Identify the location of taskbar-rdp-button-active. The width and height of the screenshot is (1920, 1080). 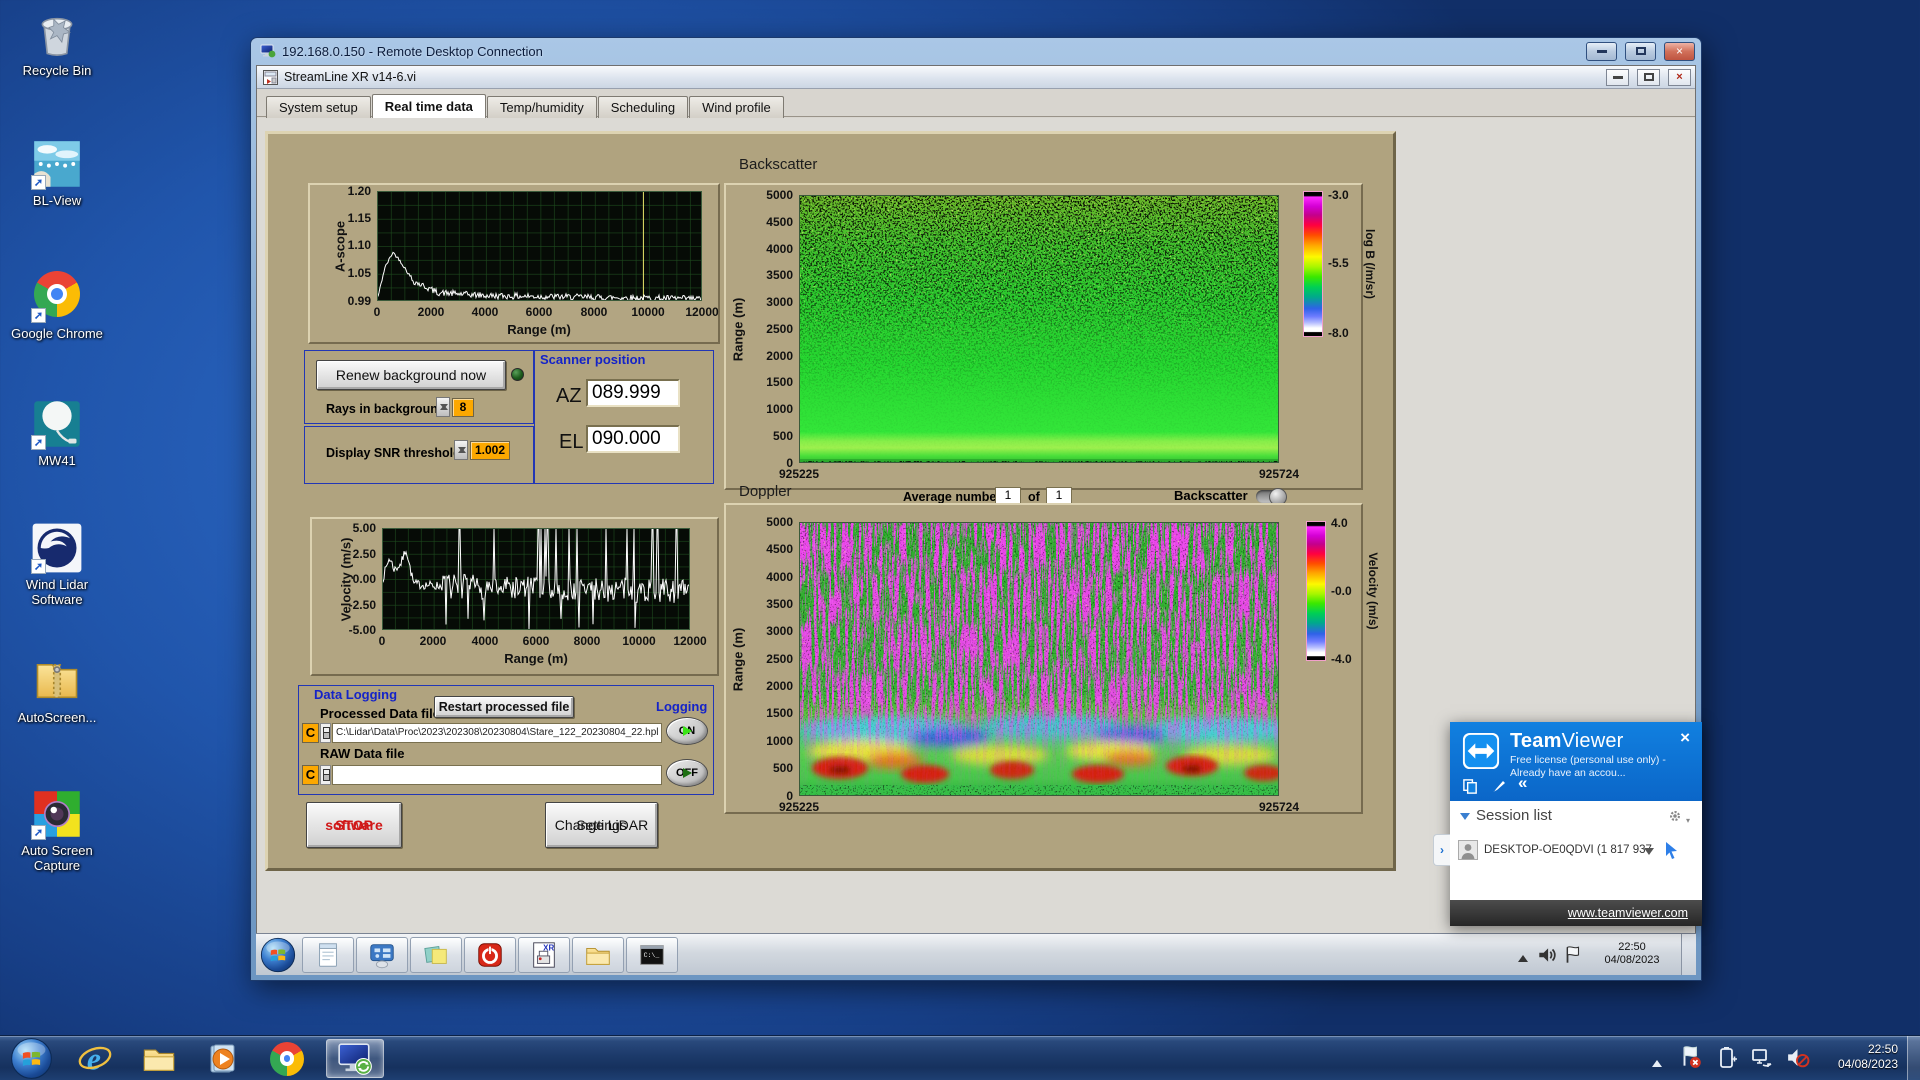
(355, 1058).